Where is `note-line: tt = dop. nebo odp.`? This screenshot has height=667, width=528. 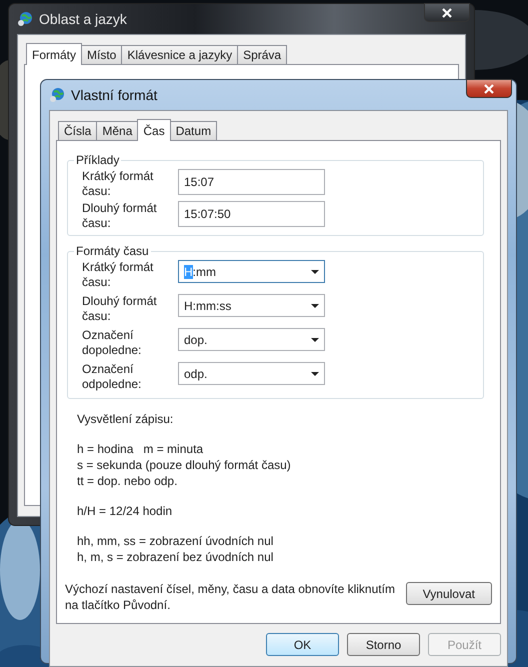
note-line: tt = dop. nebo odp. is located at coordinates (127, 481).